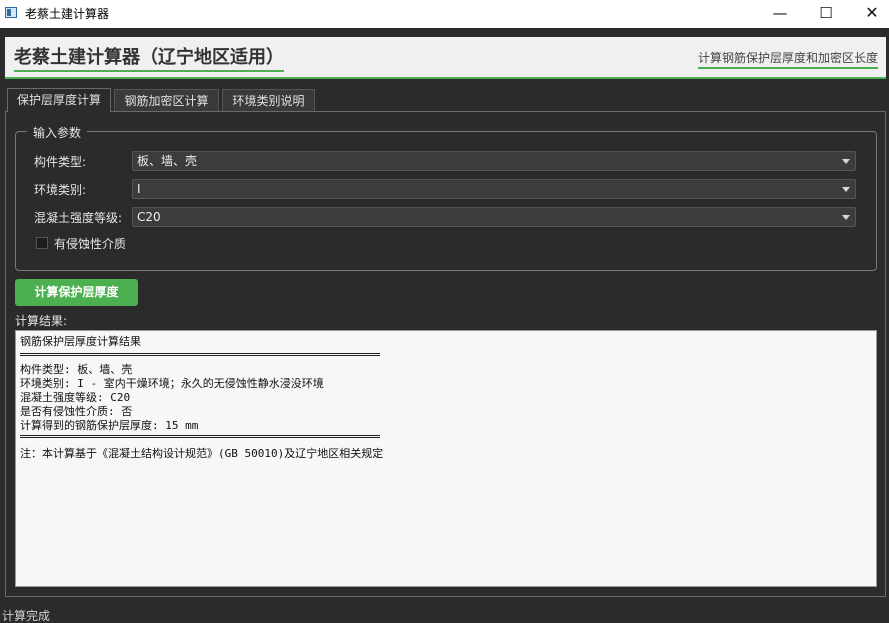  I want to click on result-line: 环境类别: I - 室内干燥环境；永久的无侵蚀性静水浸没环境, so click(172, 383).